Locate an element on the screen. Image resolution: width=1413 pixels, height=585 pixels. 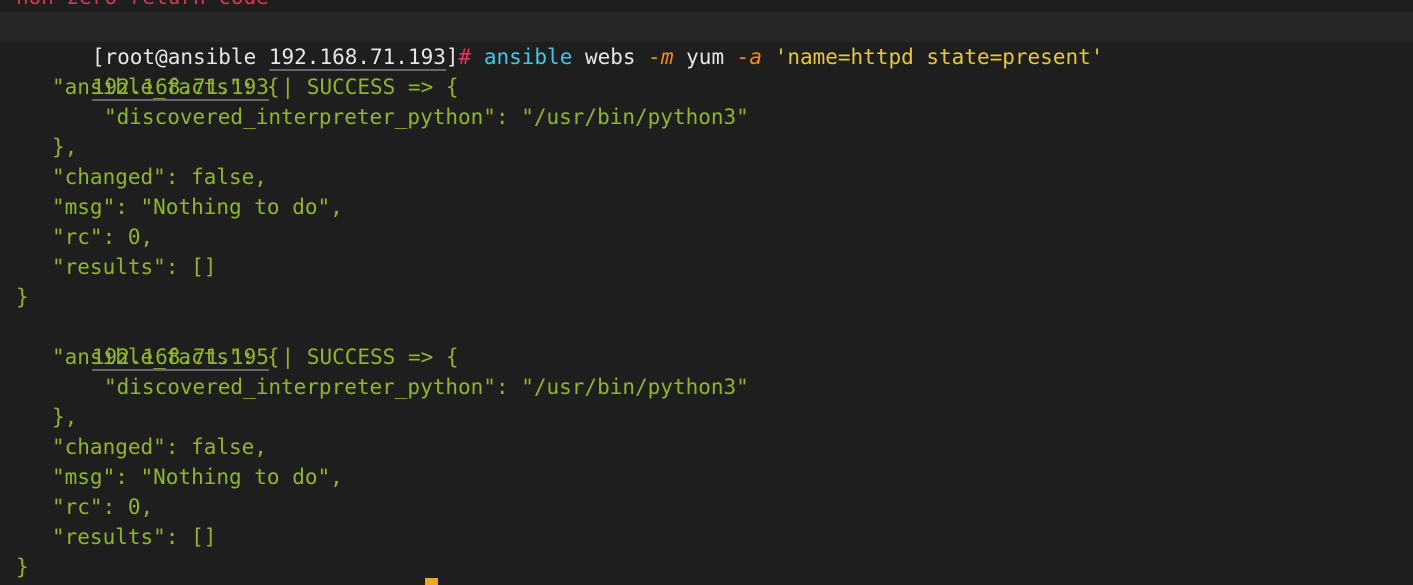
command-arg-string: 'name=httpd state=present' is located at coordinates (933, 57).